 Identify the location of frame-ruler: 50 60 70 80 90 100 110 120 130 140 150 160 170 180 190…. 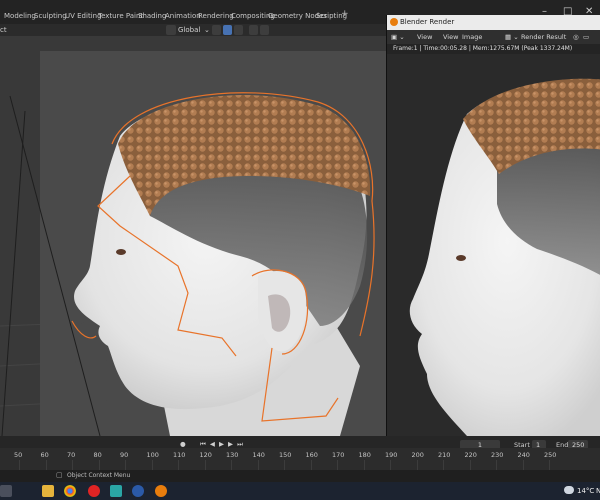
(300, 459).